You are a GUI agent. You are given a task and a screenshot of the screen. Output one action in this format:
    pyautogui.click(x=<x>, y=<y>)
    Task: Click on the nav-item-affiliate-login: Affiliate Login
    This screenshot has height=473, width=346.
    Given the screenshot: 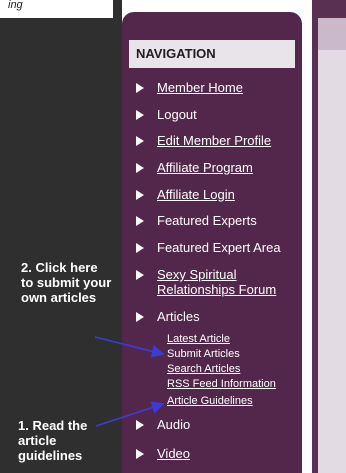 What is the action you would take?
    pyautogui.click(x=216, y=194)
    